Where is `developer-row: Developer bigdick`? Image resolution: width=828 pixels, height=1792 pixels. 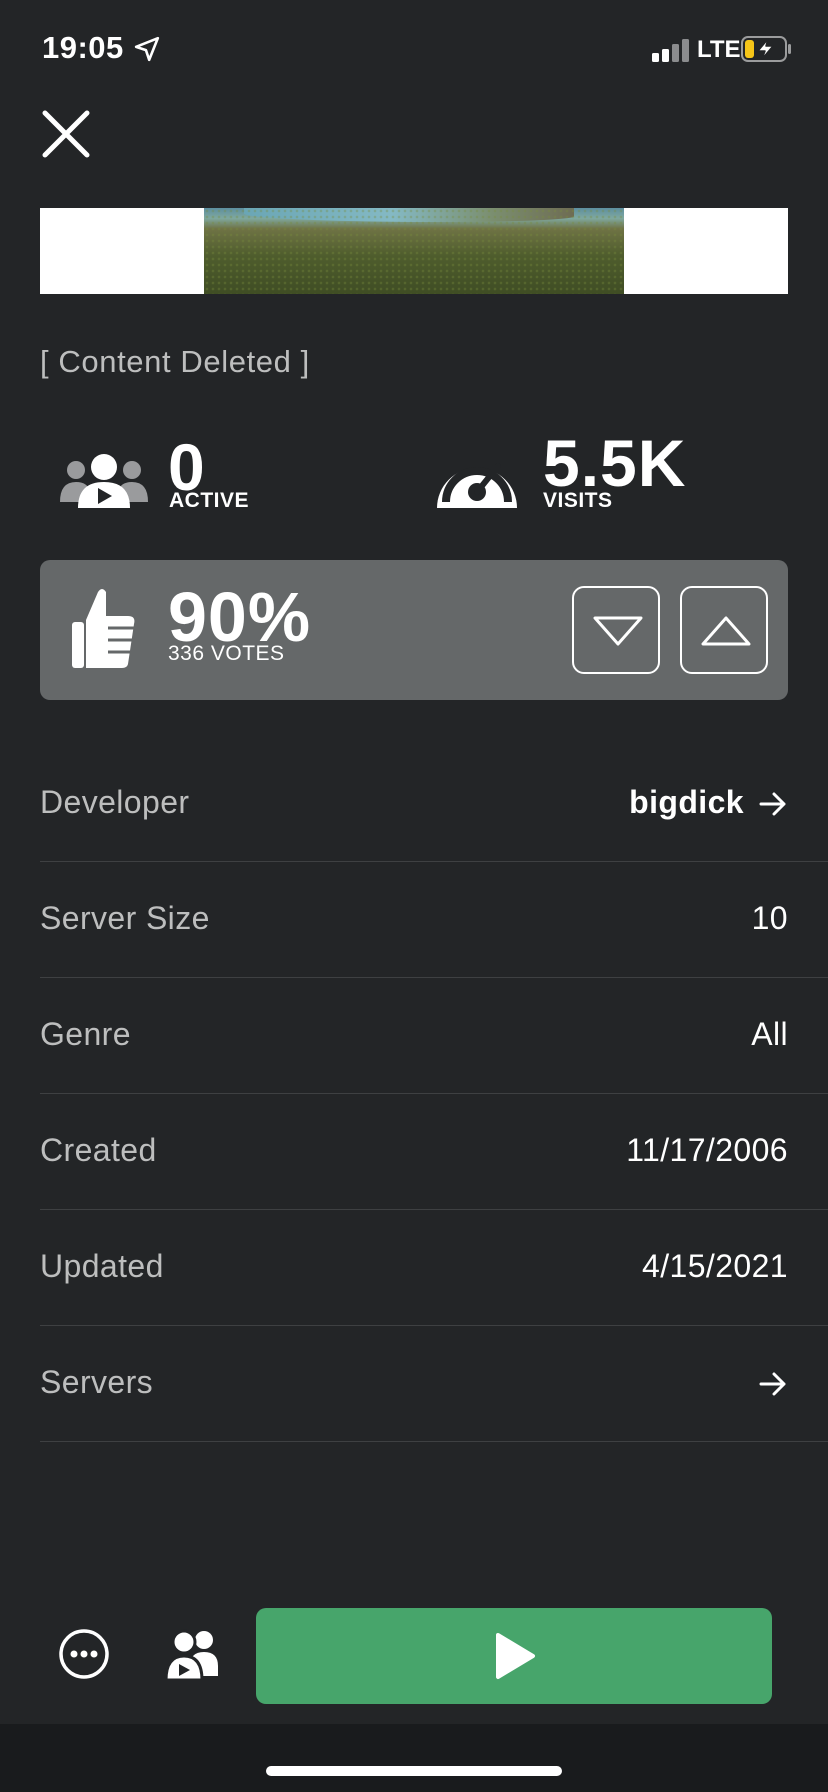 developer-row: Developer bigdick is located at coordinates (434, 804).